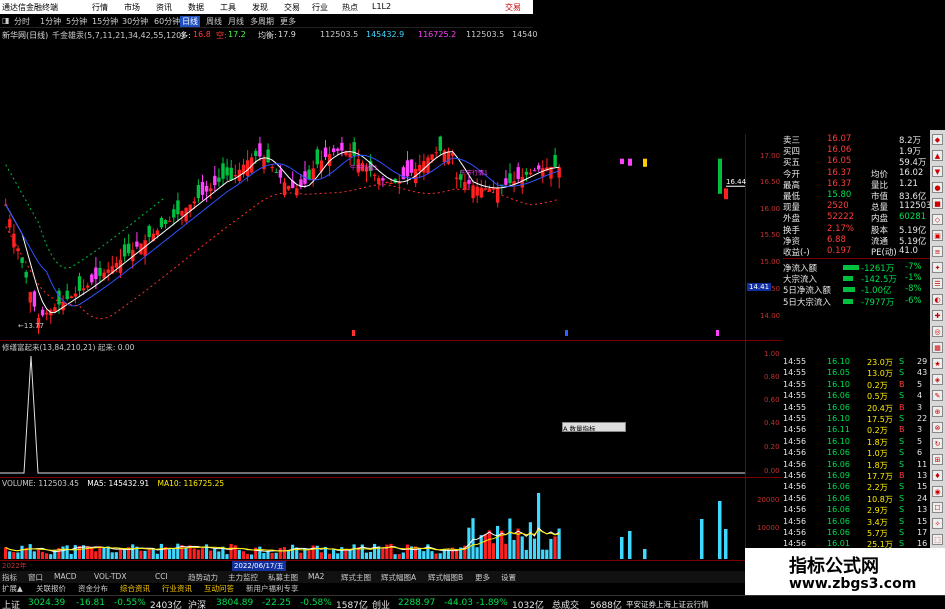 The width and height of the screenshot is (945, 609). What do you see at coordinates (864, 362) in the screenshot?
I see `tick-row: 14:55 16.10 23.0万 S 29` at bounding box center [864, 362].